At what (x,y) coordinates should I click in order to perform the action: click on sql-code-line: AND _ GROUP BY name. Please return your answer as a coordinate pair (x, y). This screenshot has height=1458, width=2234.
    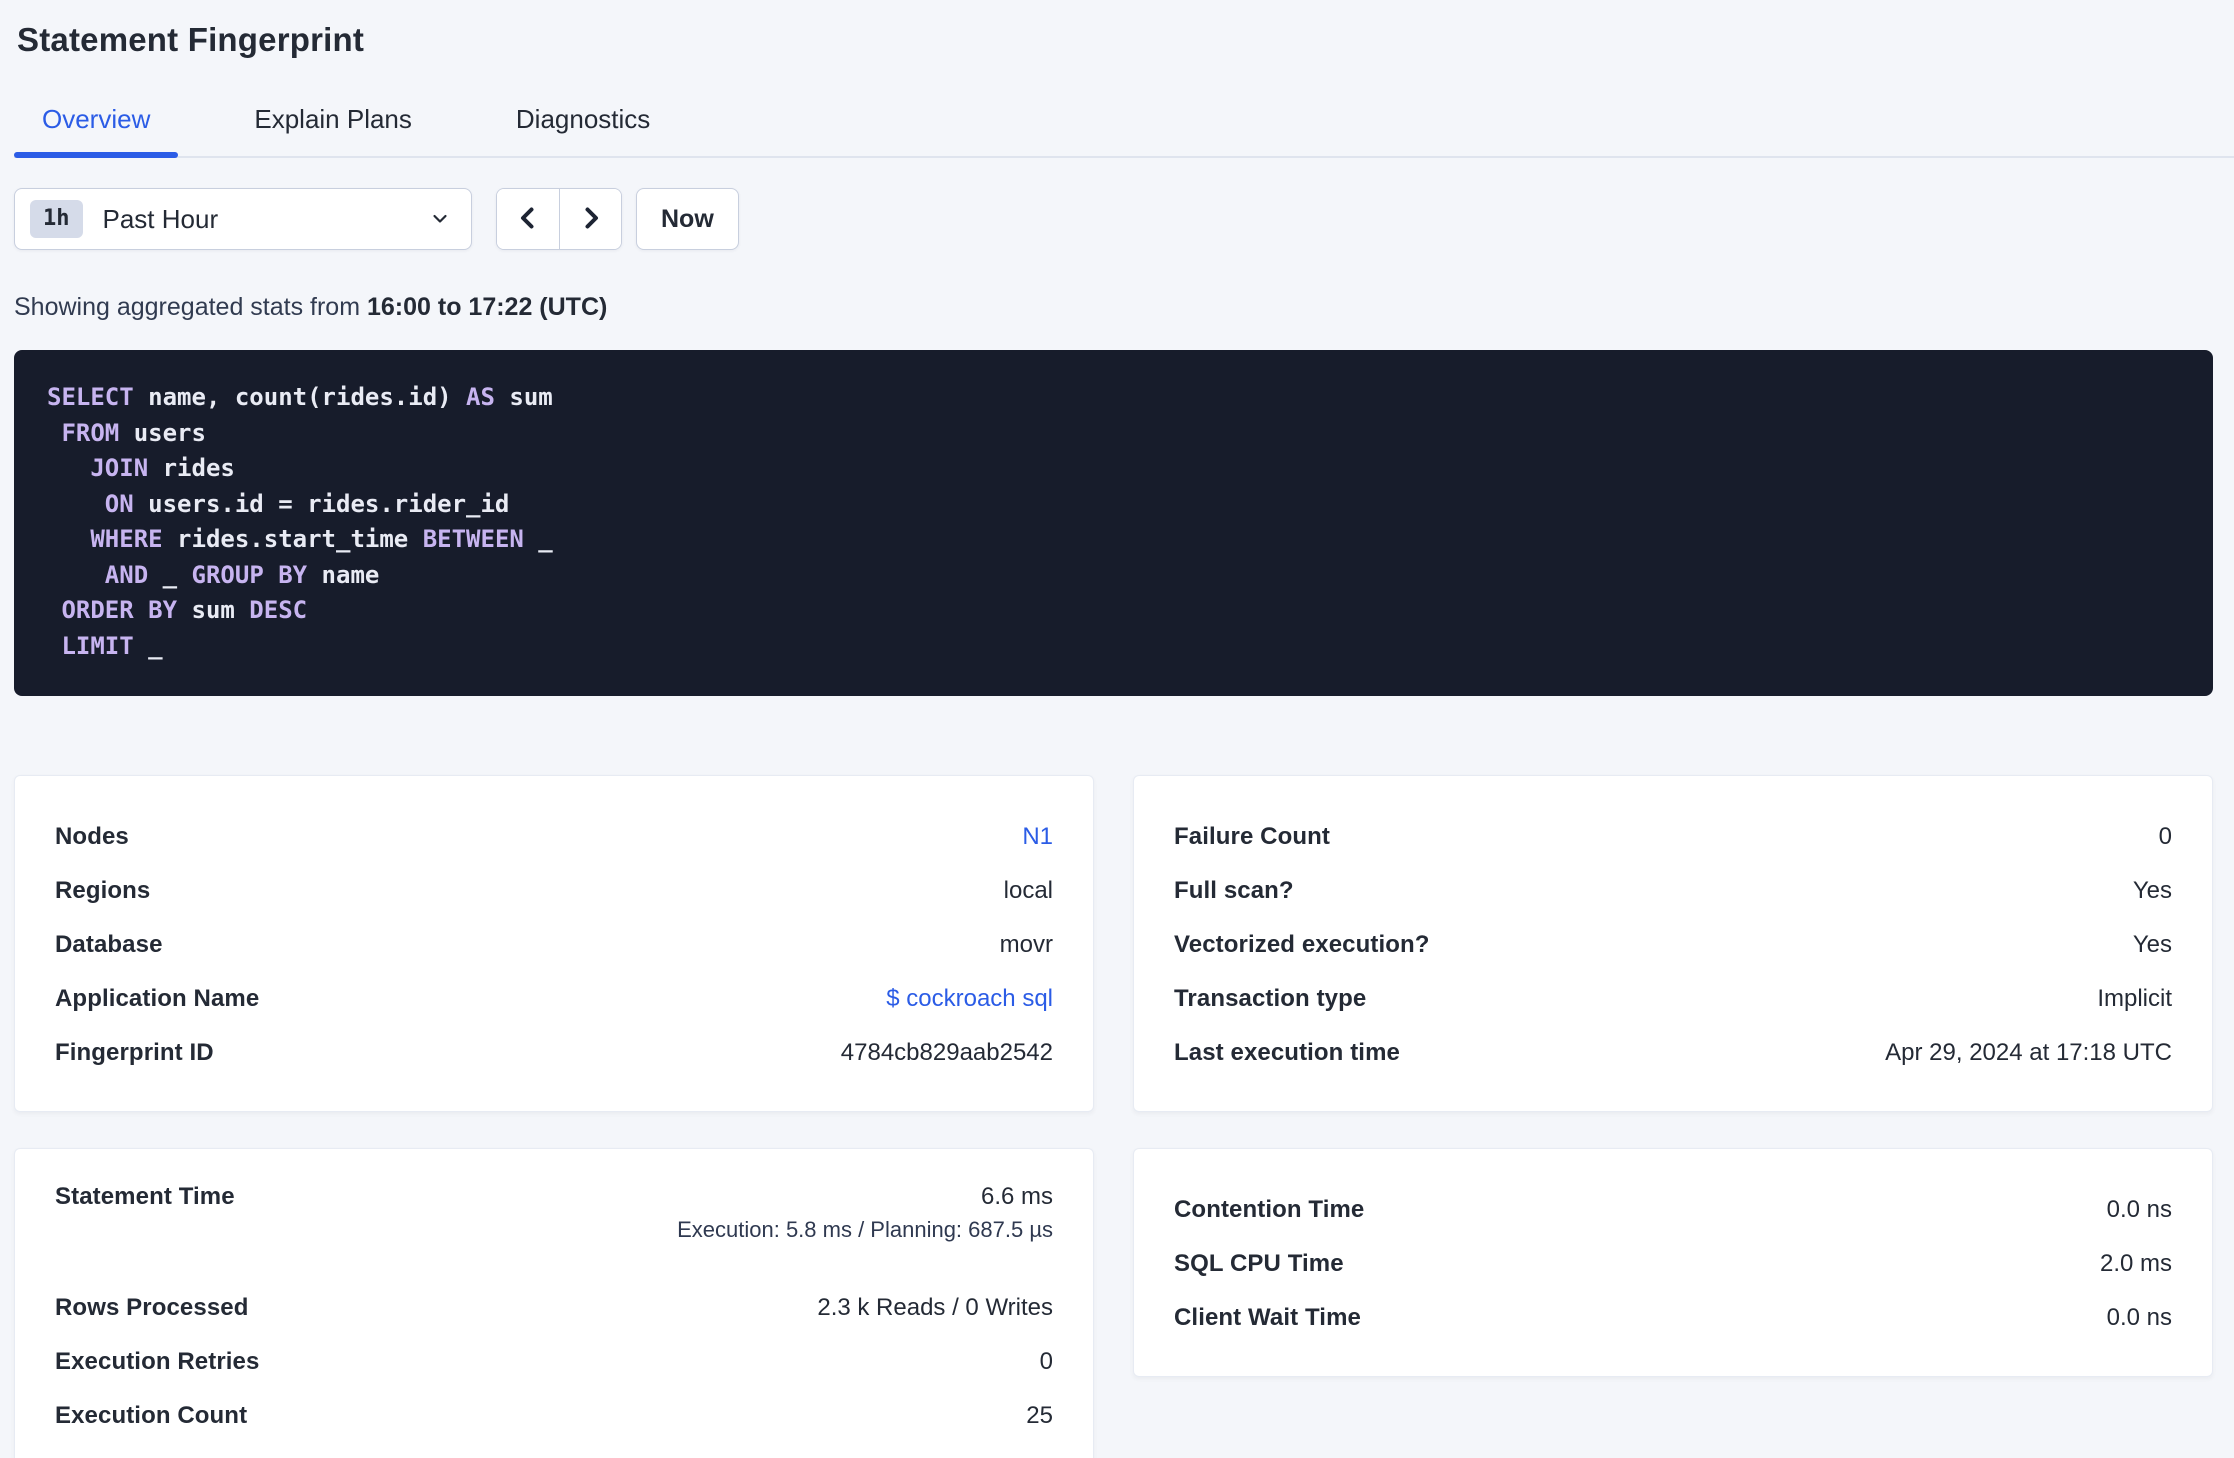
    Looking at the image, I should click on (242, 574).